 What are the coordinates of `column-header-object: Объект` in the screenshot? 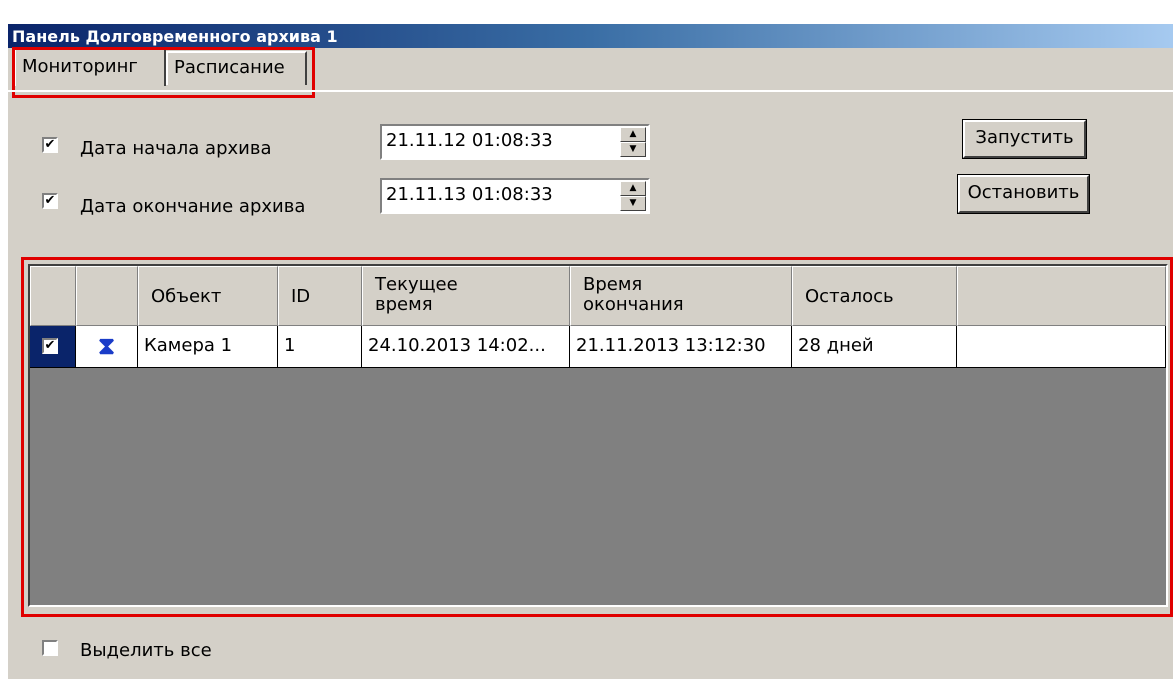 It's located at (208, 296).